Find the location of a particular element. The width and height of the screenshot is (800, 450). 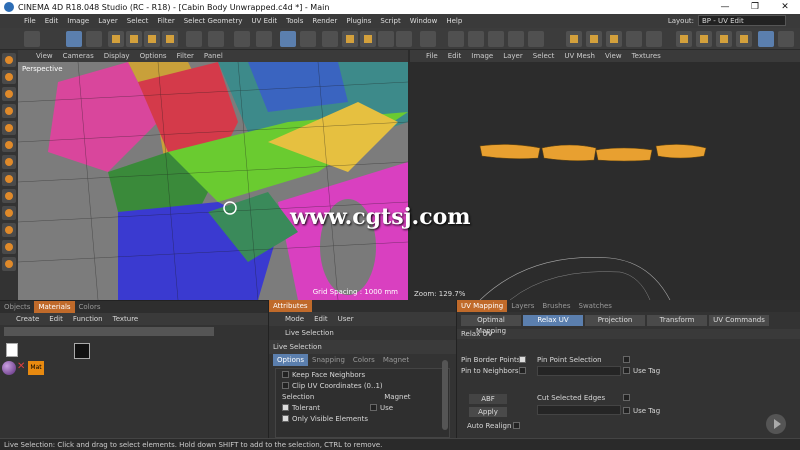

uv-menu-edit: Edit is located at coordinates (455, 56).